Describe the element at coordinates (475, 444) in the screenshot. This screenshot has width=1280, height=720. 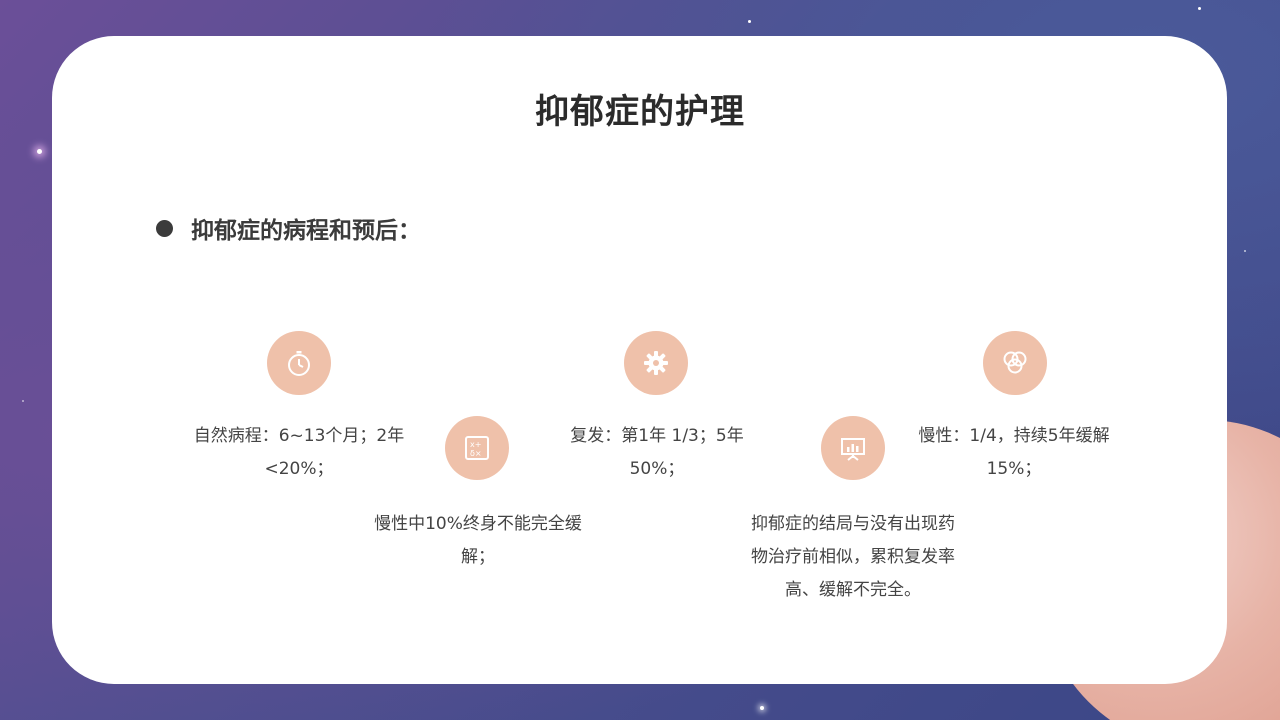
I see `svg-text: x+` at that location.